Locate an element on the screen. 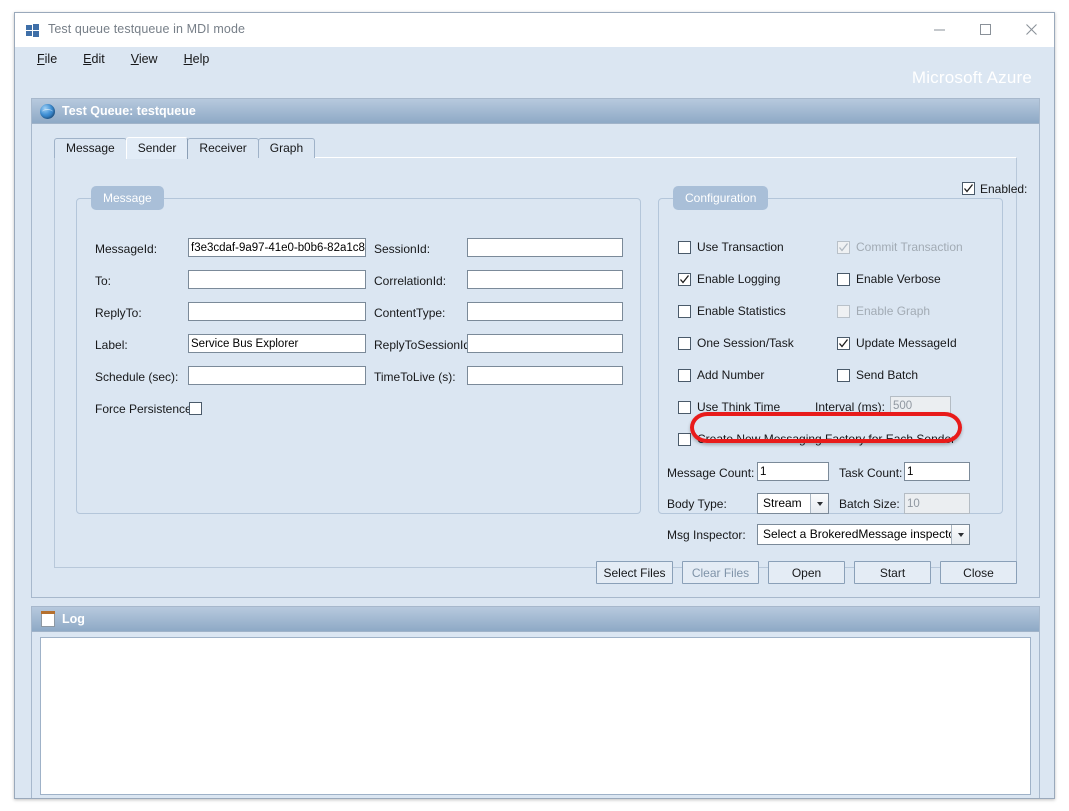 Image resolution: width=1069 pixels, height=811 pixels. message-count-label: Message Count: is located at coordinates (711, 473).